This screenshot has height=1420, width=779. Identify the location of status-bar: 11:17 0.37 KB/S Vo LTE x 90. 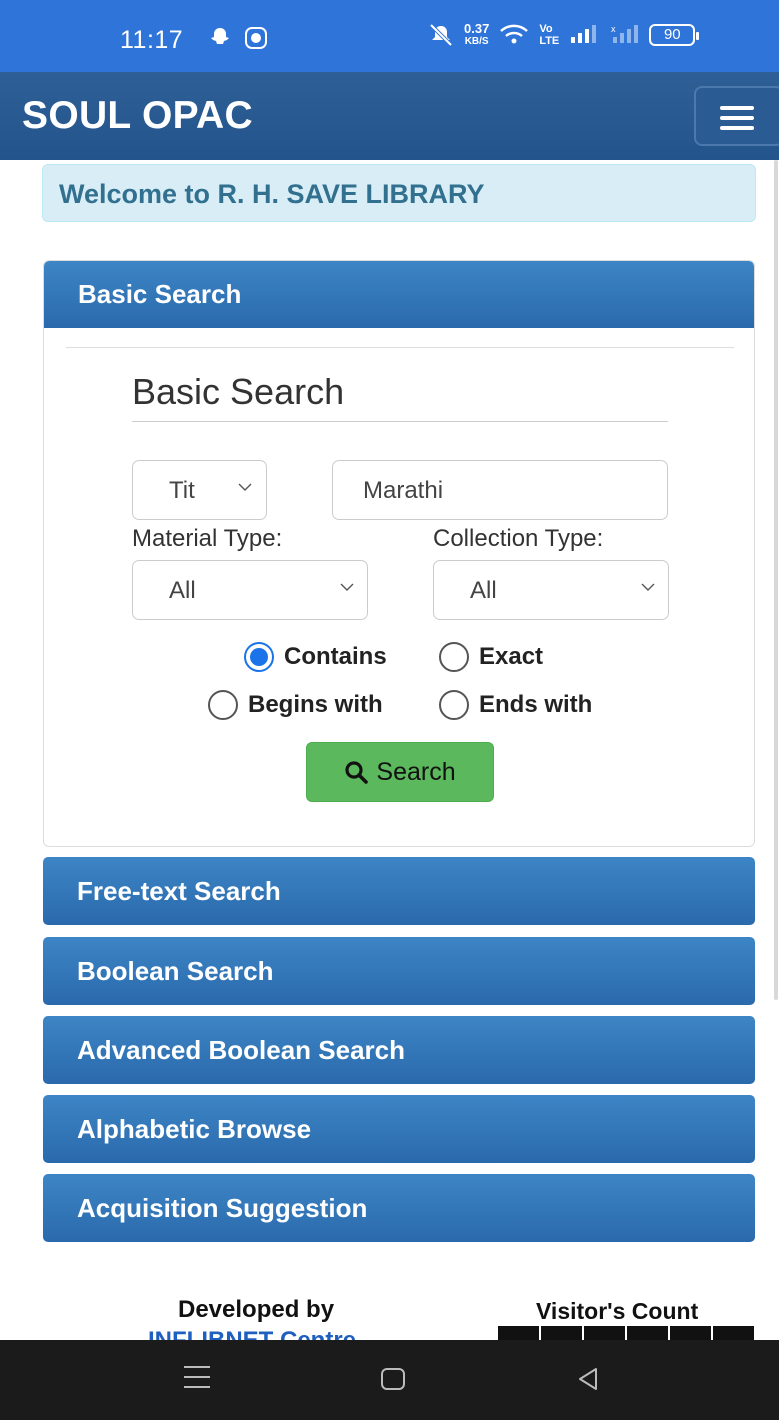
(389, 36).